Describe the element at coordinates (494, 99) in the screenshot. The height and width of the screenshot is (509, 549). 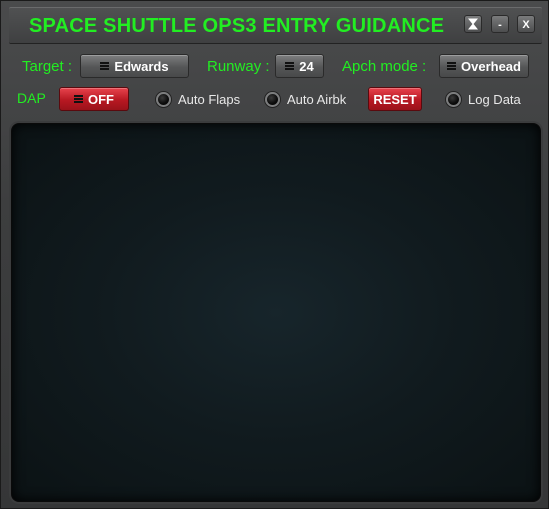
I see `log-data-label: Log Data` at that location.